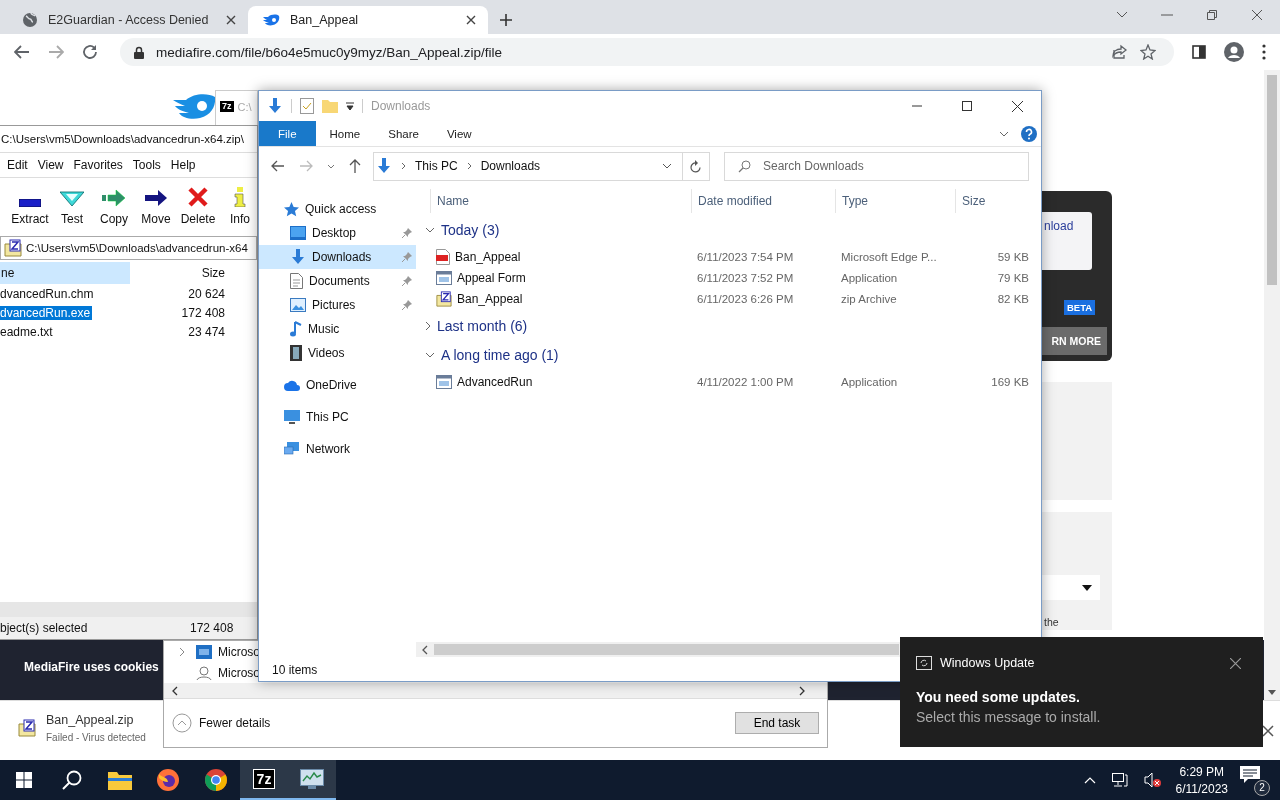 Image resolution: width=1280 pixels, height=800 pixels. I want to click on notification-toast: Windows Update You need some updates. Select this message to install., so click(1081, 692).